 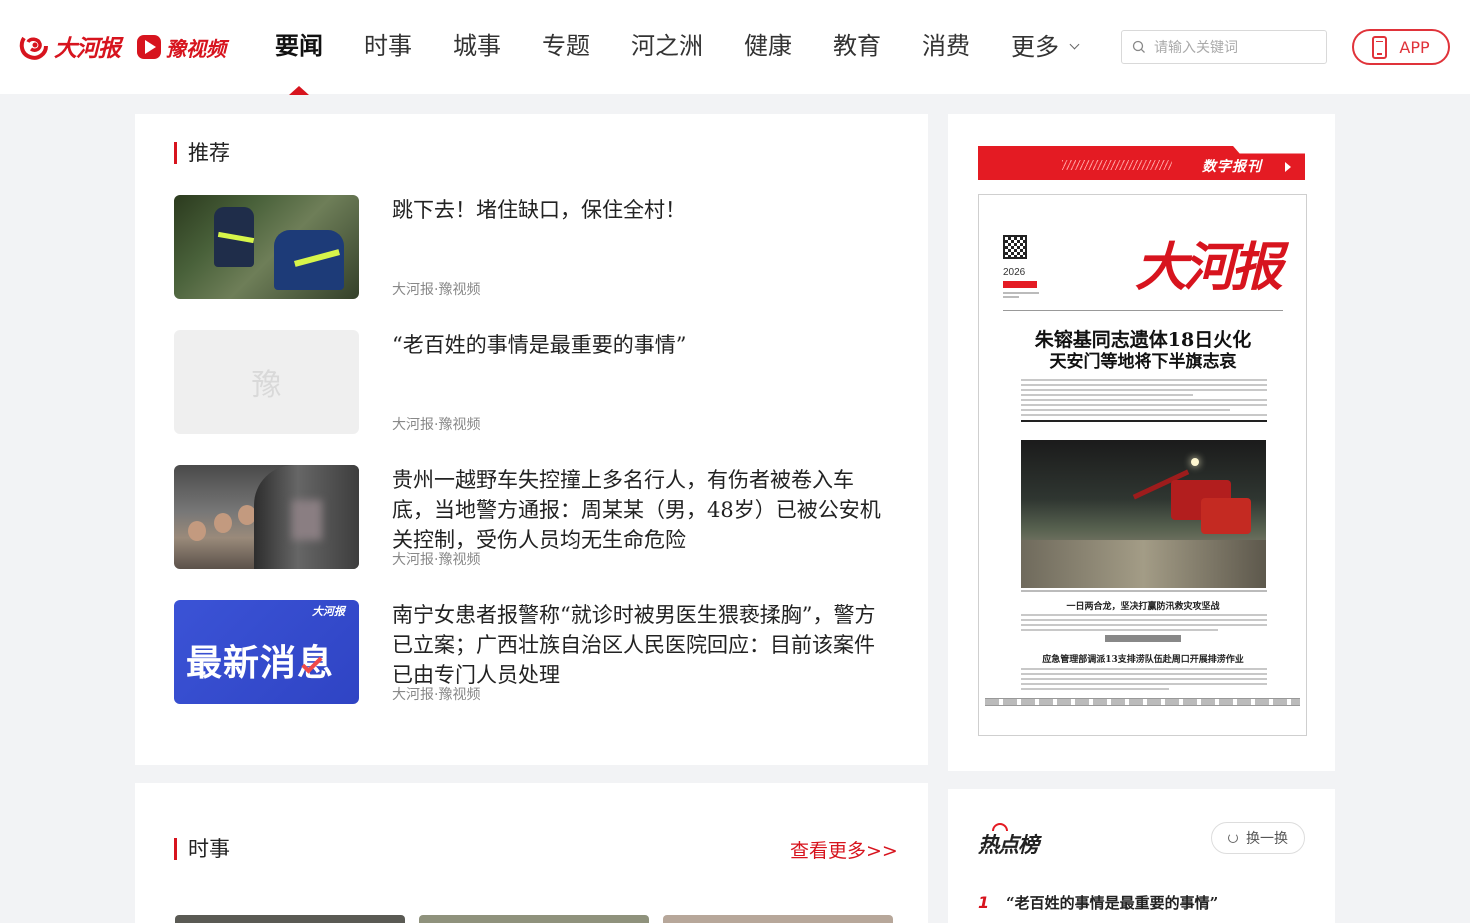 What do you see at coordinates (1000, 827) in the screenshot?
I see `flame-icon` at bounding box center [1000, 827].